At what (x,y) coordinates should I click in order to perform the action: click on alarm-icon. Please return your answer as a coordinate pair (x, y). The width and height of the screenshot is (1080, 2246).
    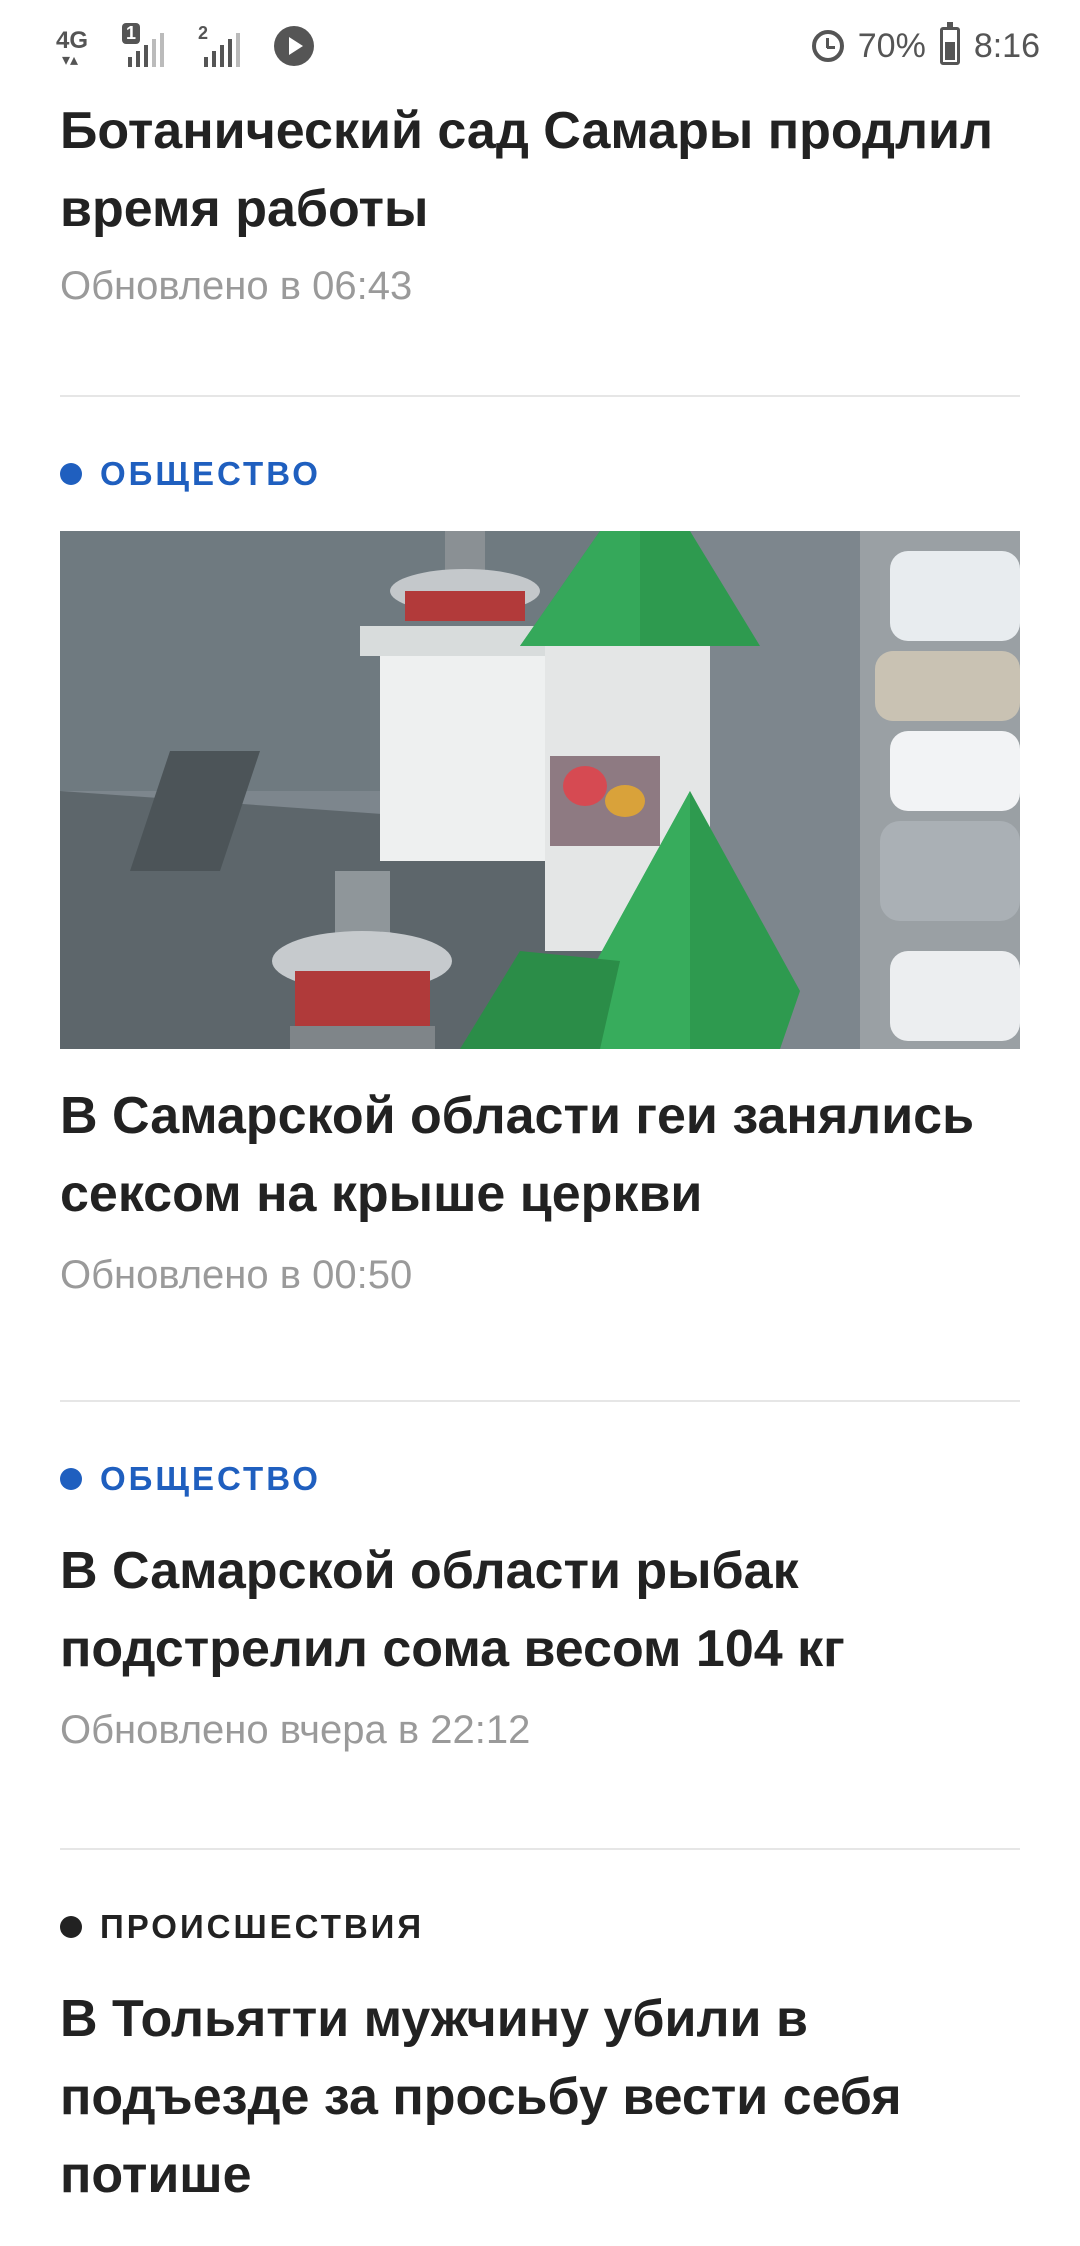
    Looking at the image, I should click on (827, 46).